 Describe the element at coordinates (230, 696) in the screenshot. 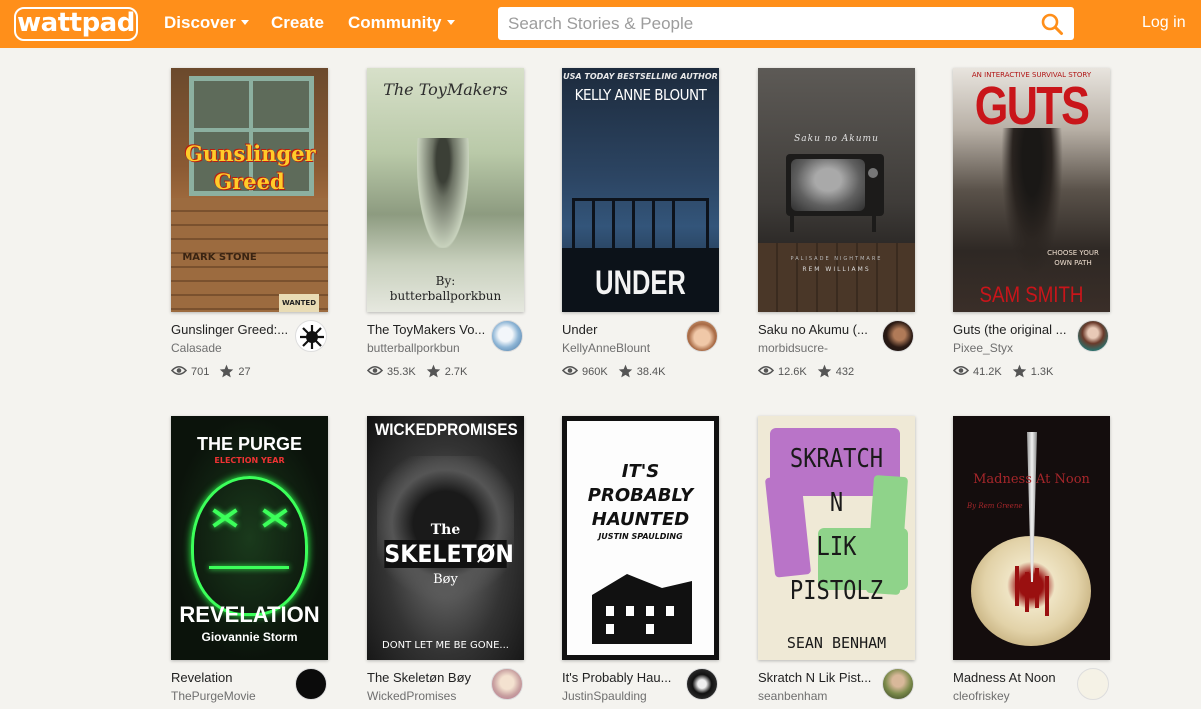

I see `story-author: ThePurgeMovie` at that location.